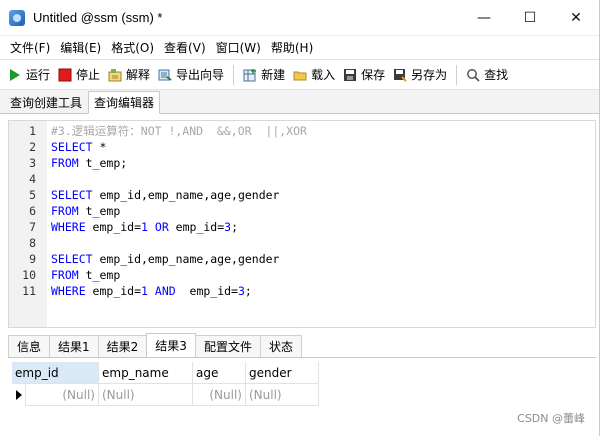  I want to click on app-icon, so click(17, 17).